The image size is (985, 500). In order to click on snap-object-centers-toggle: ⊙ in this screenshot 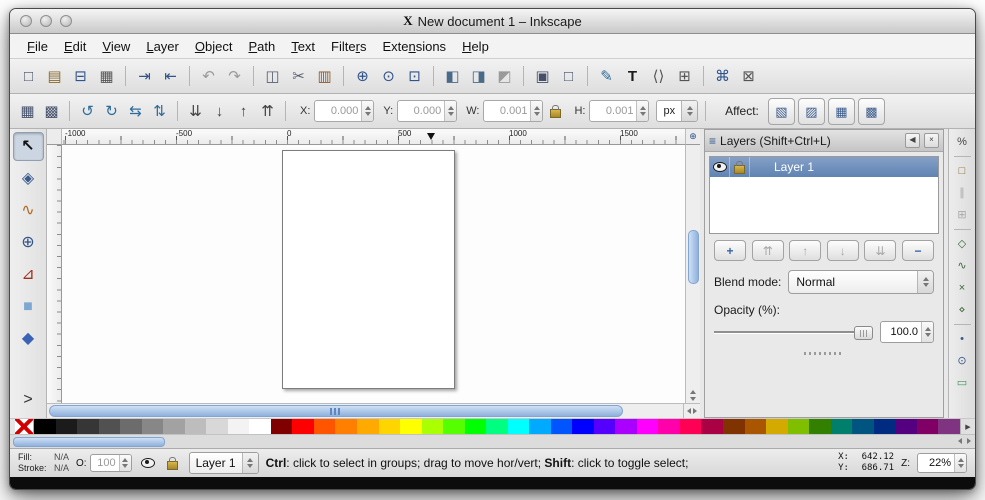, I will do `click(962, 361)`.